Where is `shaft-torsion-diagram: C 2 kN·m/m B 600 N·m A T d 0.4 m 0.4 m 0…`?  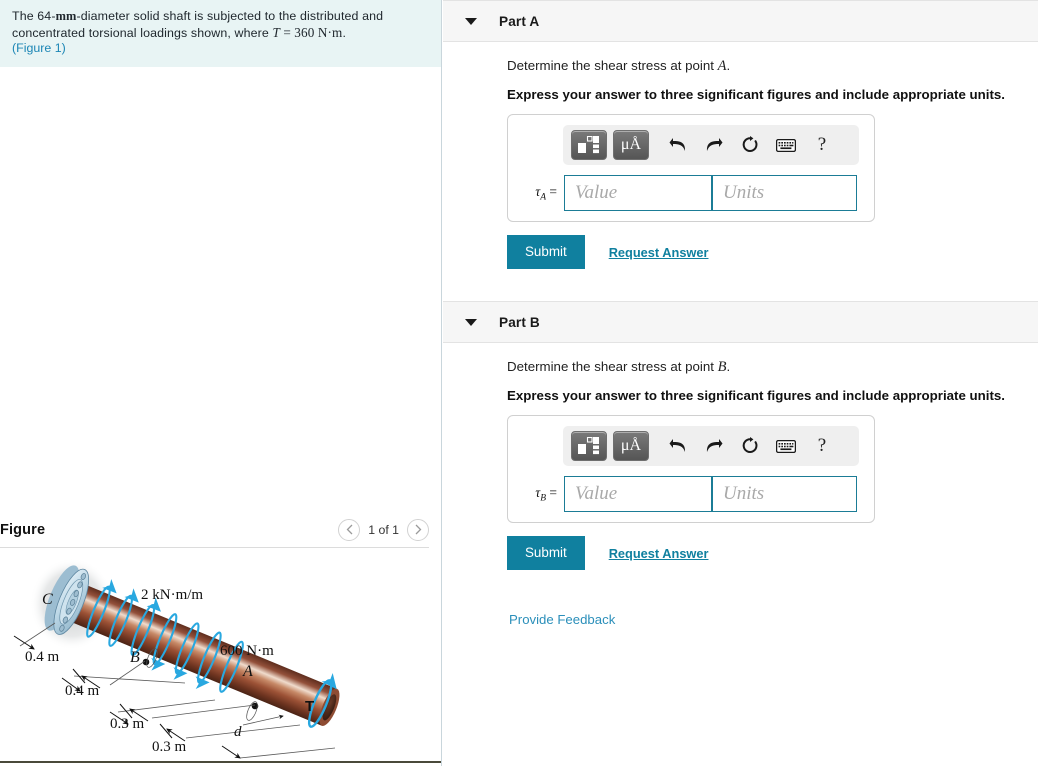
shaft-torsion-diagram: C 2 kN·m/m B 600 N·m A T d 0.4 m 0.4 m 0… is located at coordinates (176, 658).